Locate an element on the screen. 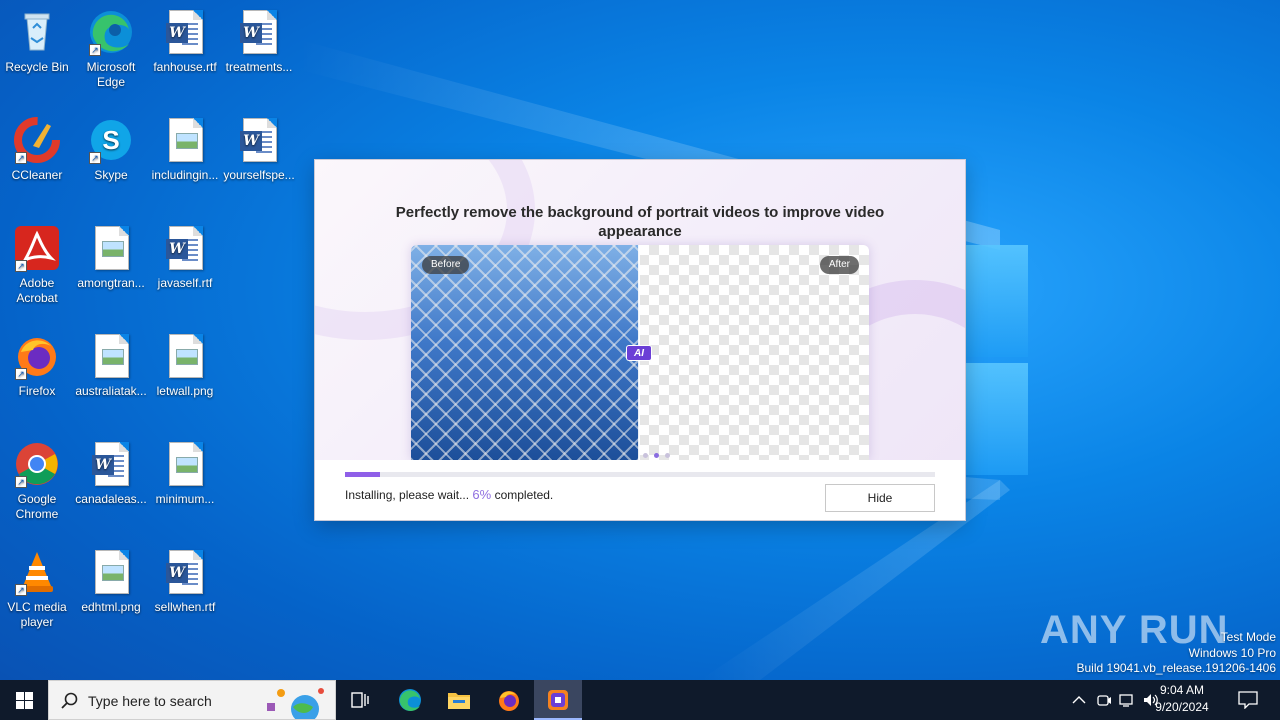 The height and width of the screenshot is (720, 1280). progress-percent: 6% is located at coordinates (482, 494).